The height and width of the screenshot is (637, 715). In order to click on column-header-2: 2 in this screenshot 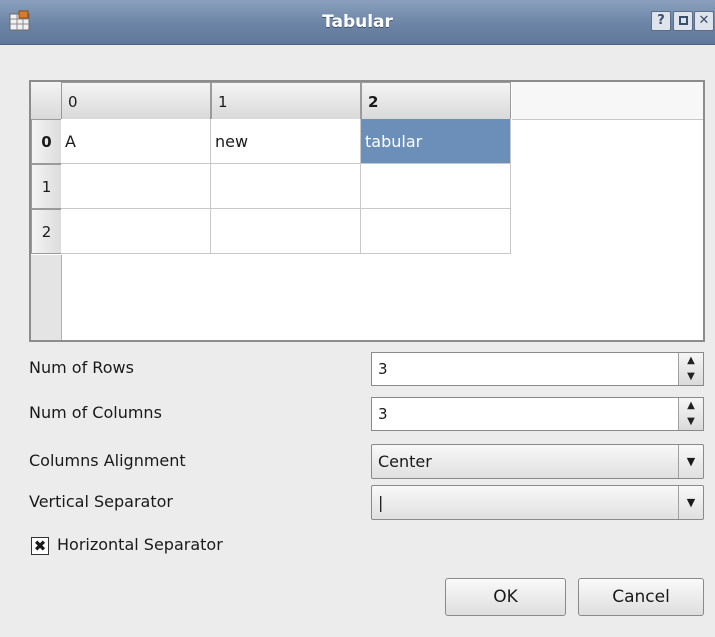, I will do `click(436, 101)`.